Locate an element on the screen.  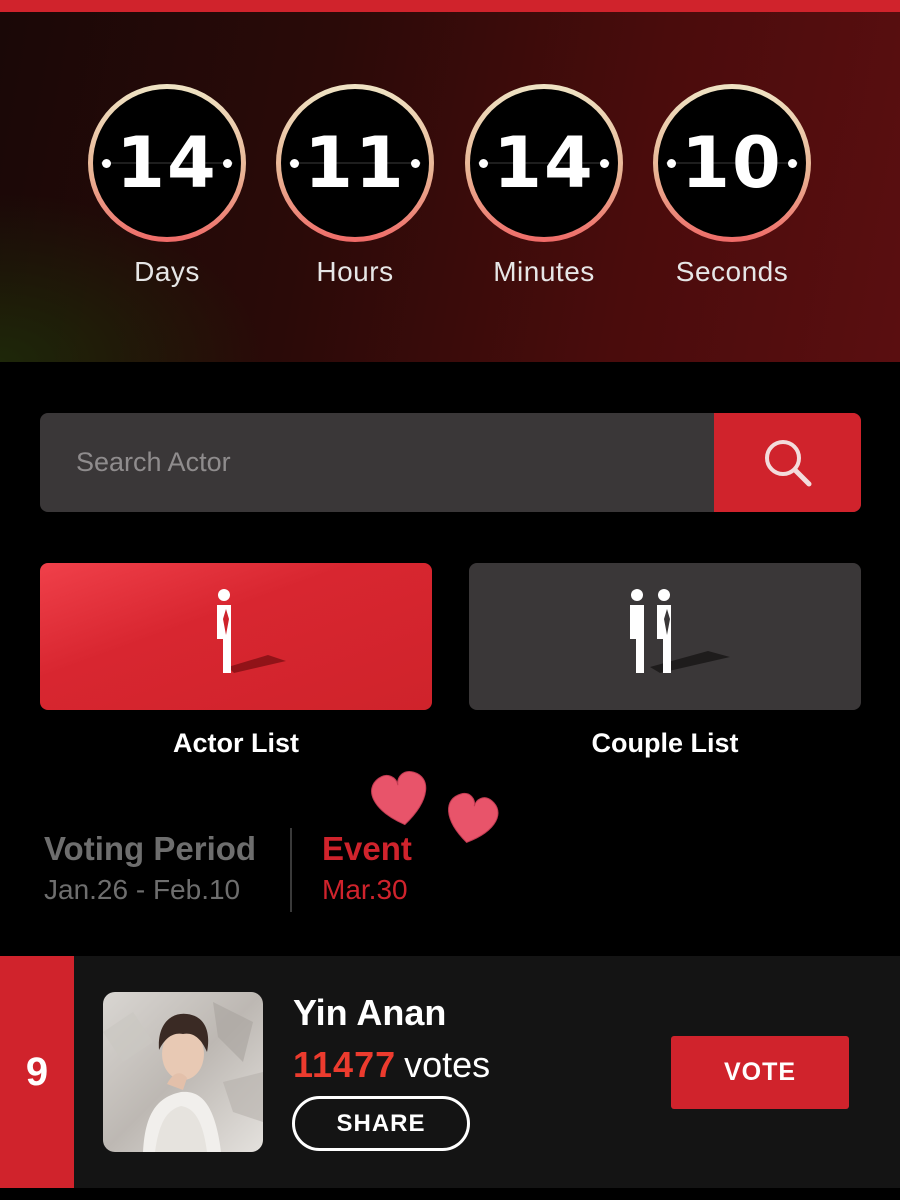
search-input is located at coordinates (377, 462).